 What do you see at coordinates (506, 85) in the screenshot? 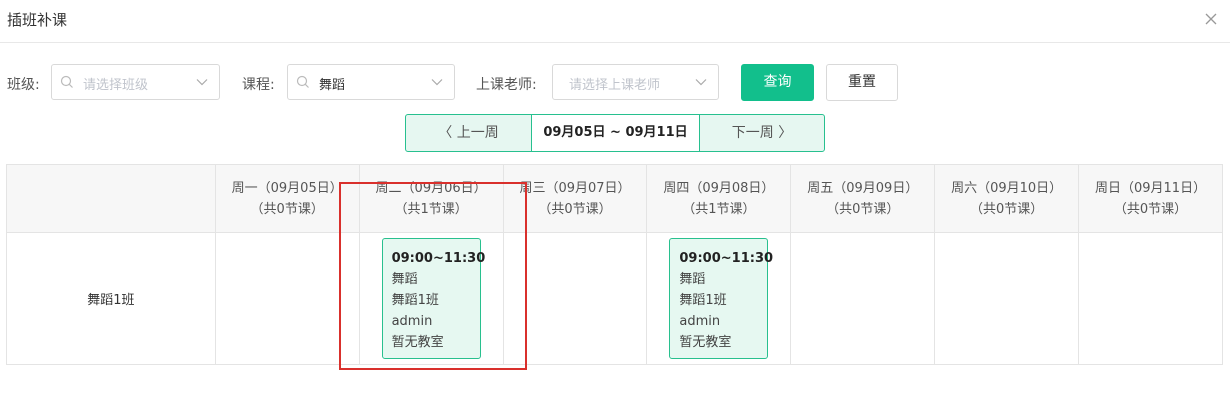
I see `teacher-filter-label: 上课老师:` at bounding box center [506, 85].